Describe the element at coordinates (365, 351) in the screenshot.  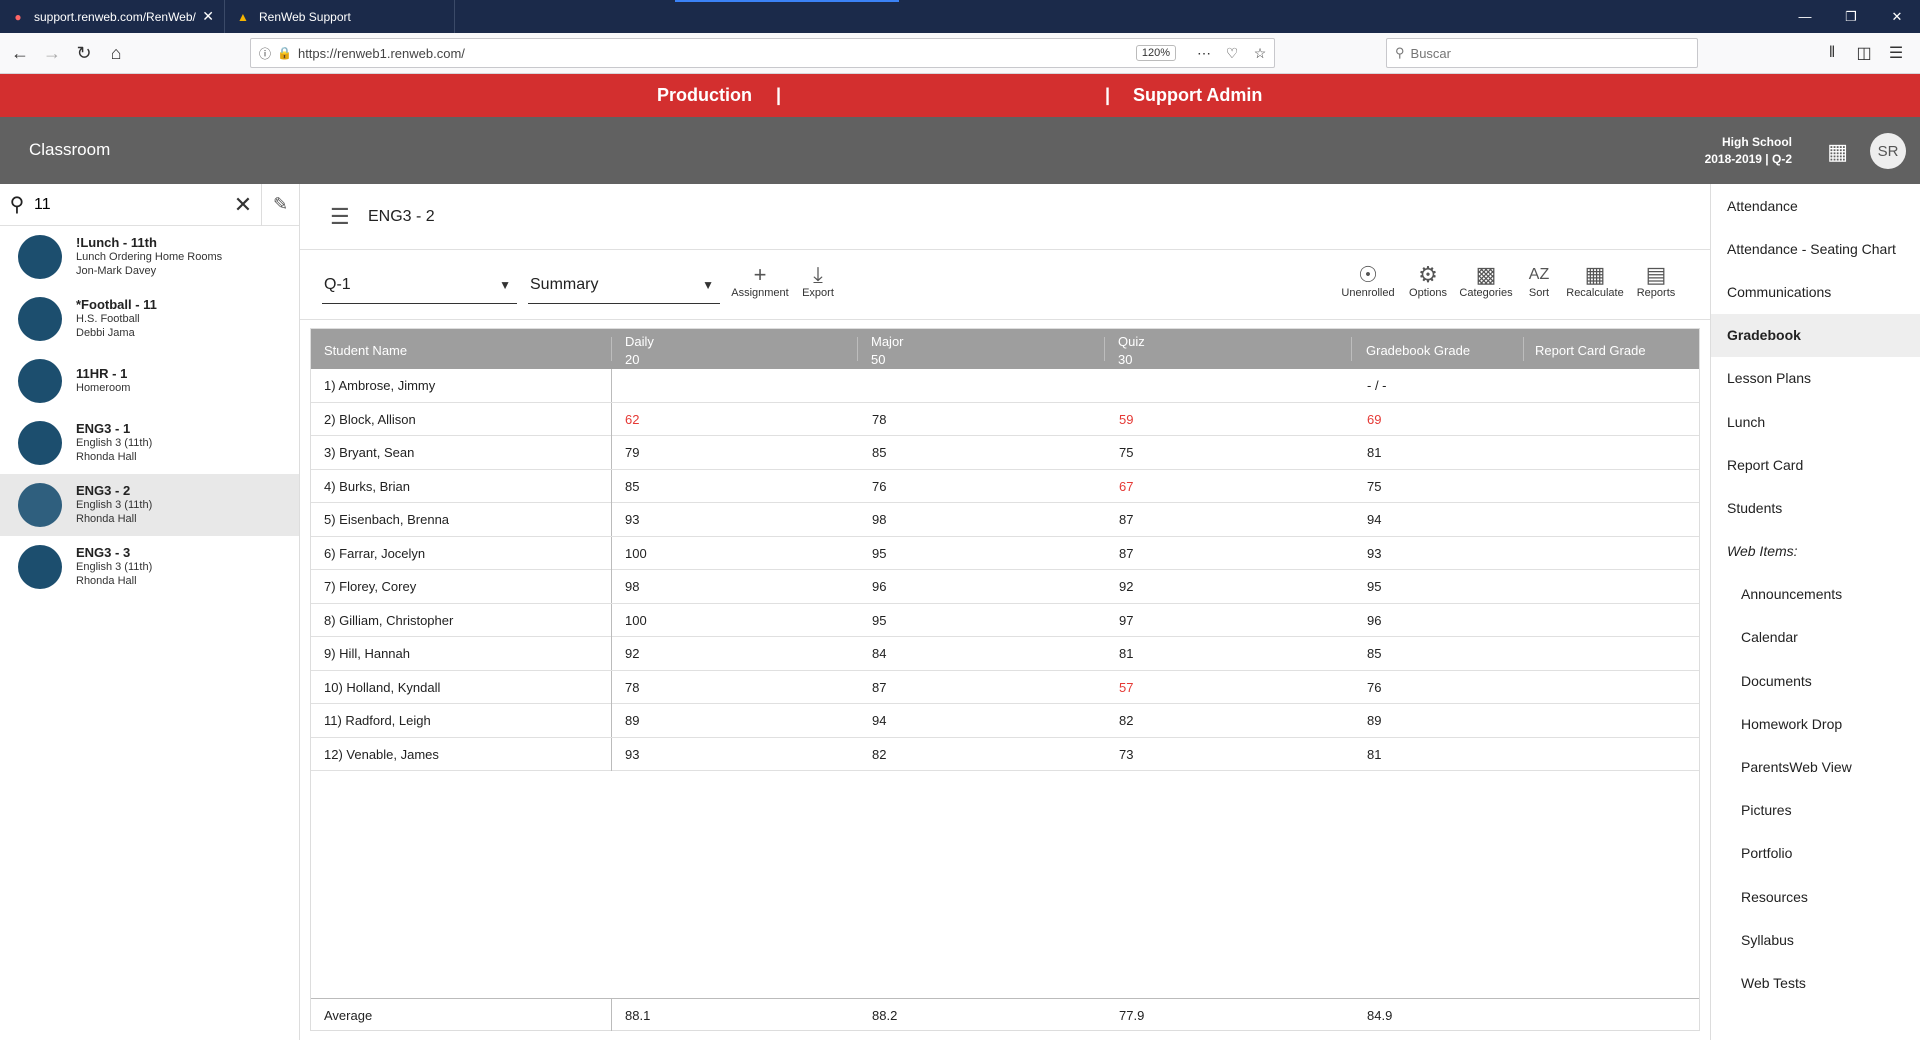
I see `col-student-name: Student Name` at that location.